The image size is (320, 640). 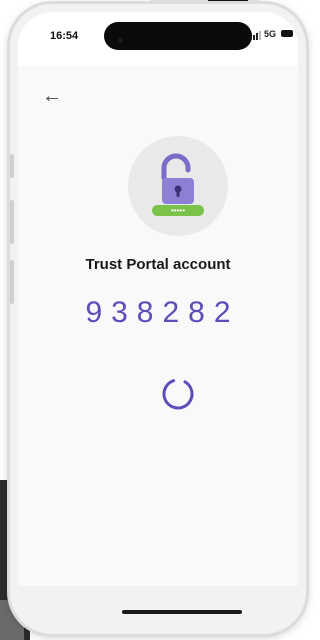 I want to click on password-pill-icon: •••••, so click(x=178, y=210).